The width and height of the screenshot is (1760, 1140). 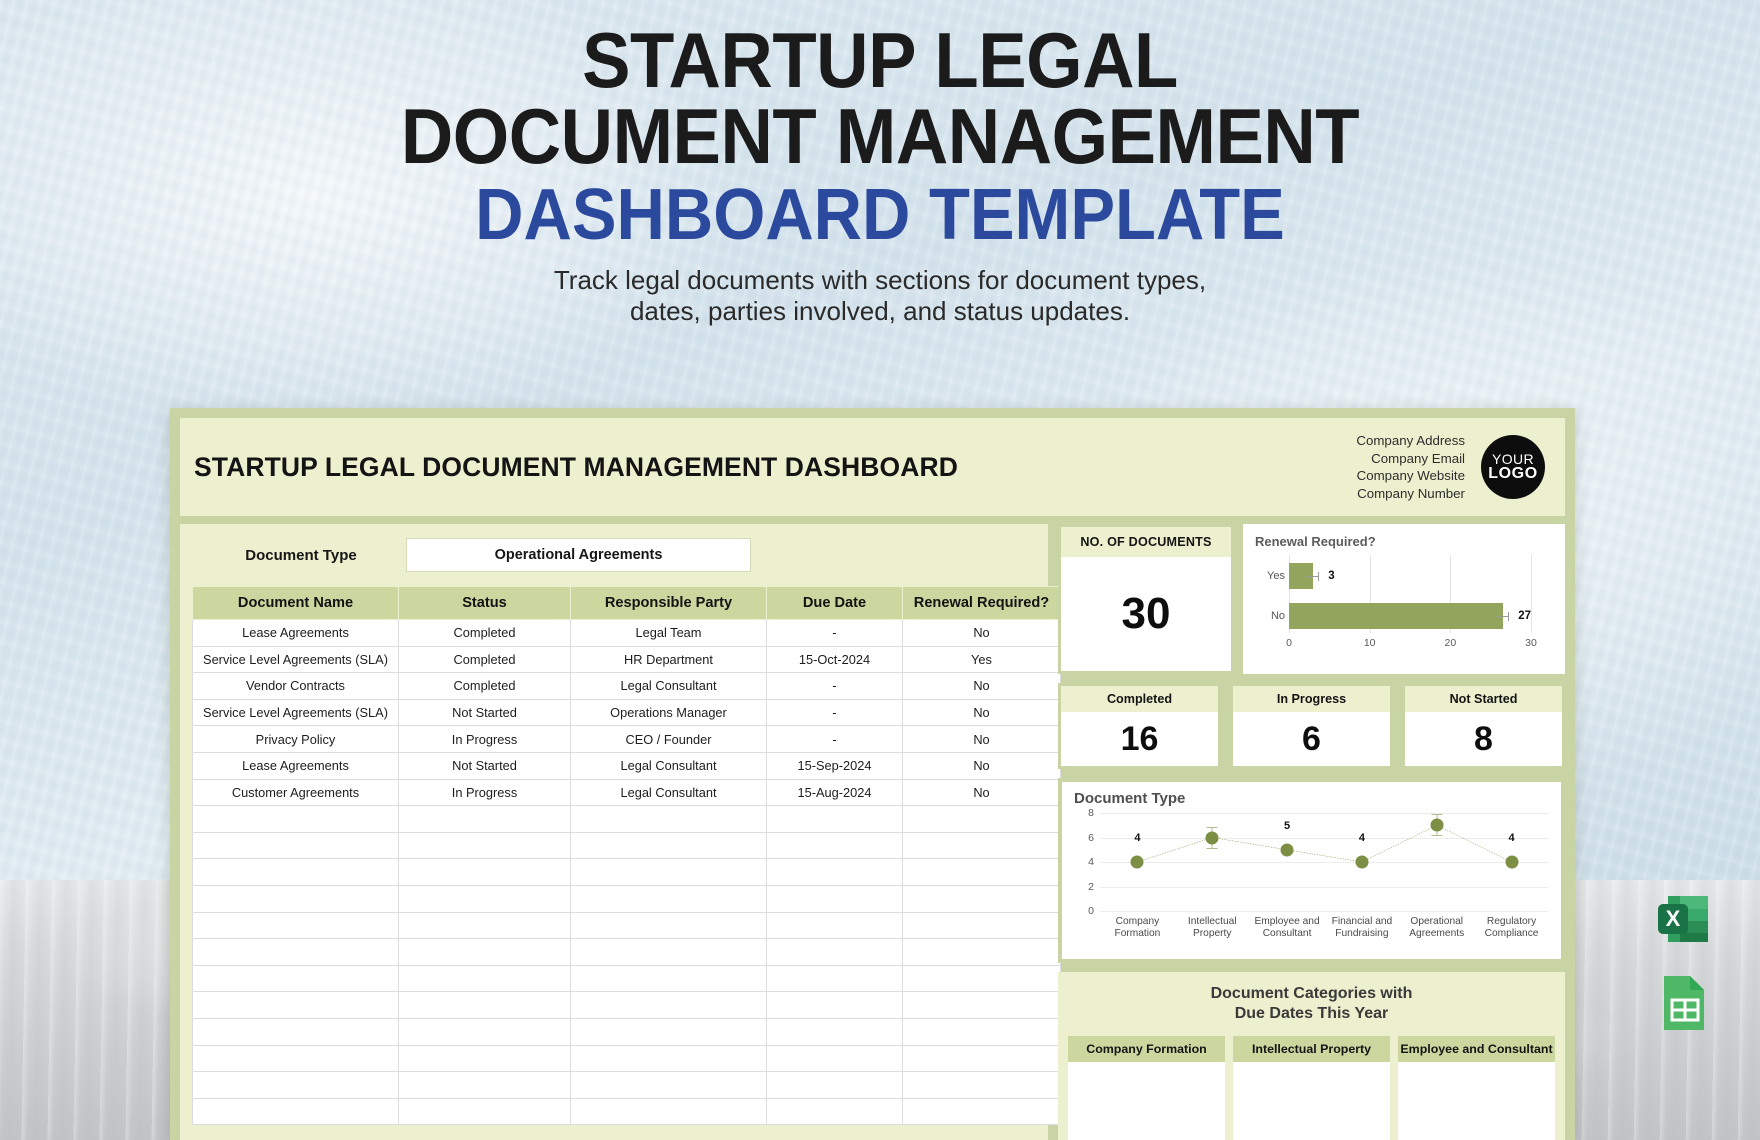 What do you see at coordinates (578, 555) in the screenshot?
I see `document-type-select: Operational Agreements` at bounding box center [578, 555].